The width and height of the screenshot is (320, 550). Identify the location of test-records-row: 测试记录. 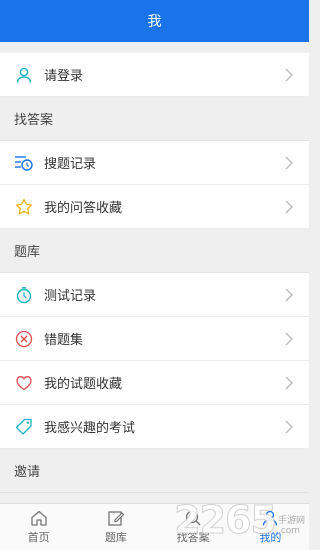
(154, 295).